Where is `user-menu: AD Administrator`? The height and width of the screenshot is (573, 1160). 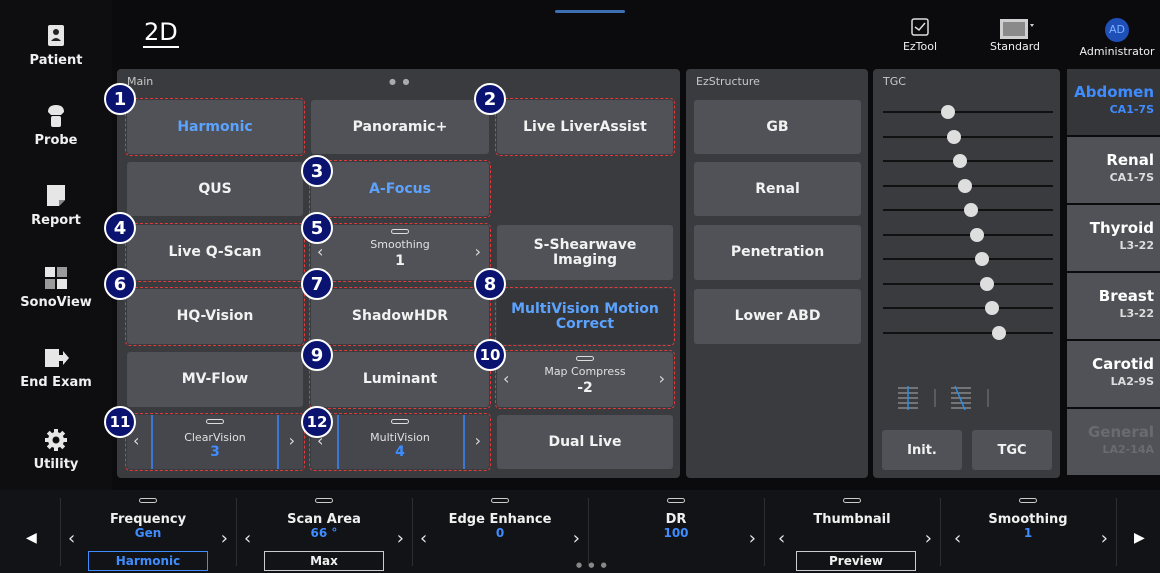
user-menu: AD Administrator is located at coordinates (1117, 38).